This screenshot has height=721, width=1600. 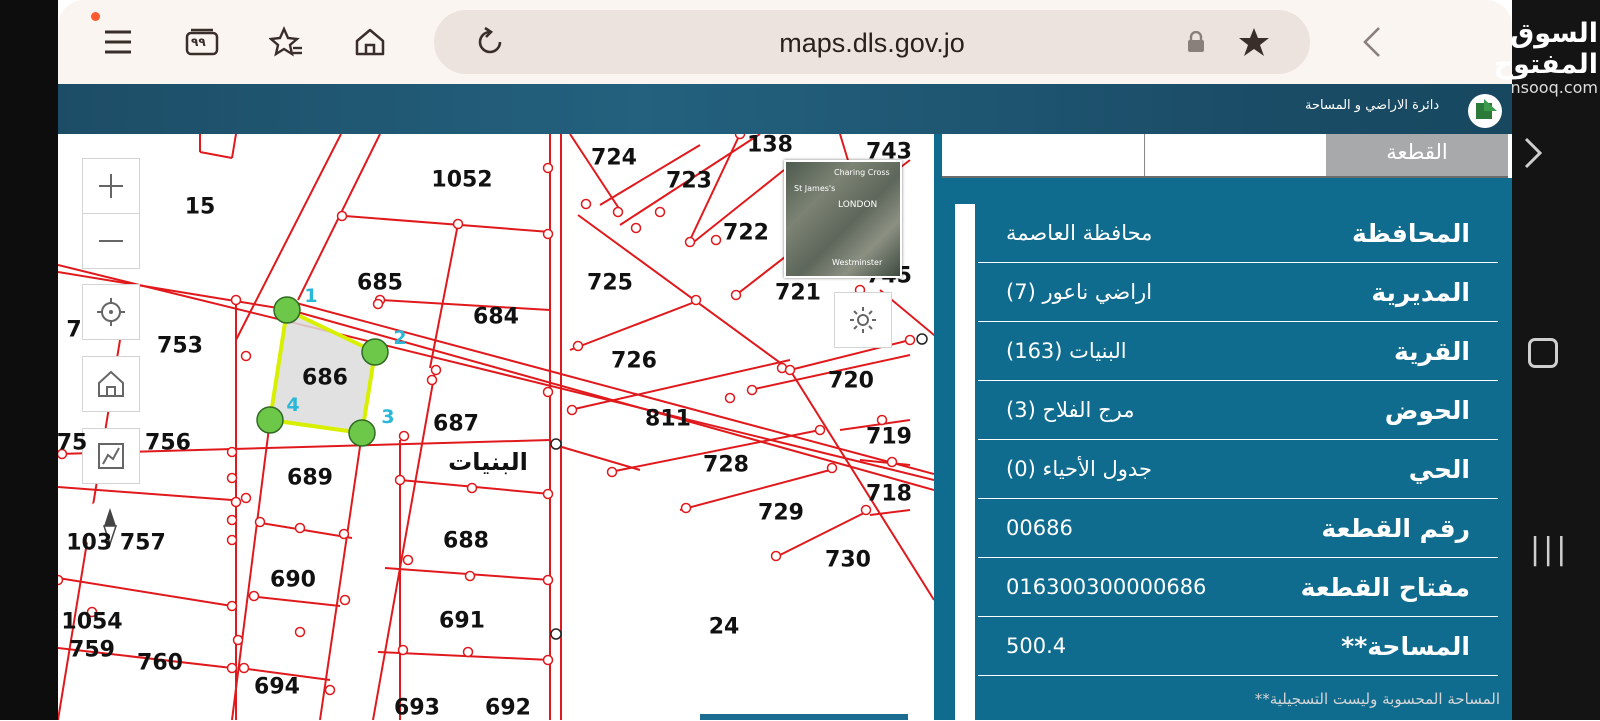 What do you see at coordinates (388, 417) in the screenshot?
I see `vertex-number: 3` at bounding box center [388, 417].